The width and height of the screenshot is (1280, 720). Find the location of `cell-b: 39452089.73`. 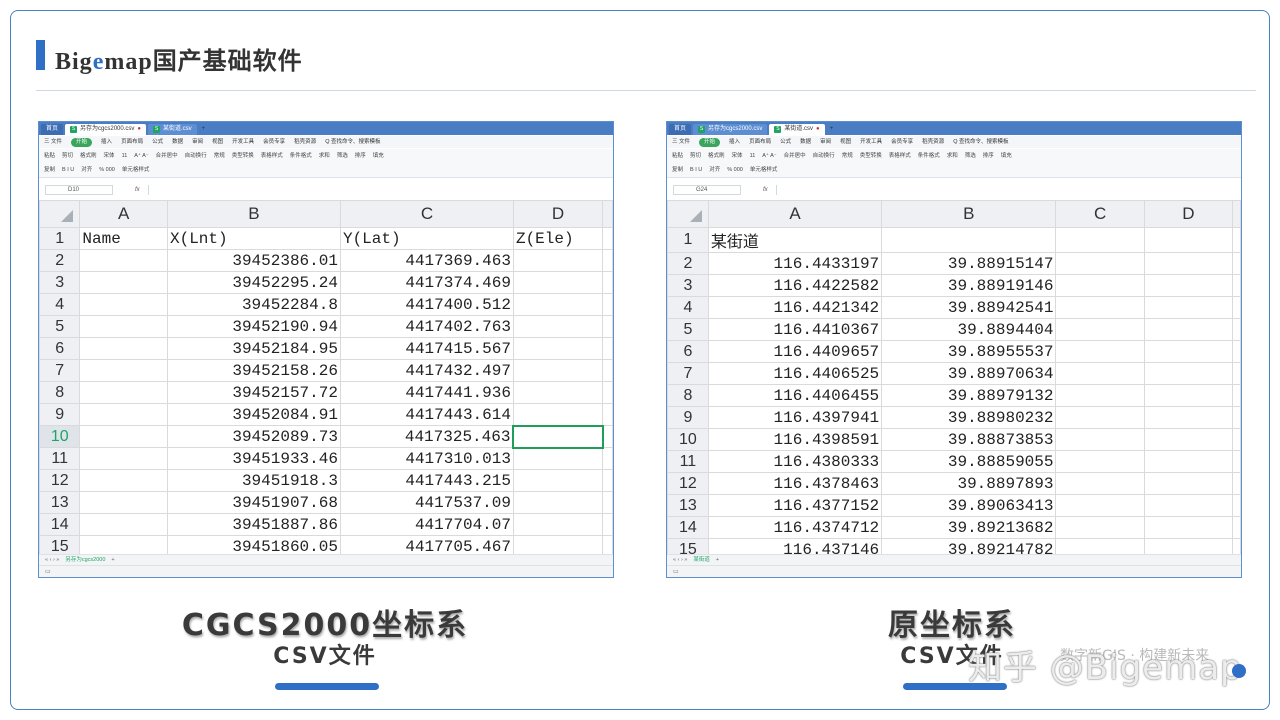

cell-b: 39452089.73 is located at coordinates (253, 436).